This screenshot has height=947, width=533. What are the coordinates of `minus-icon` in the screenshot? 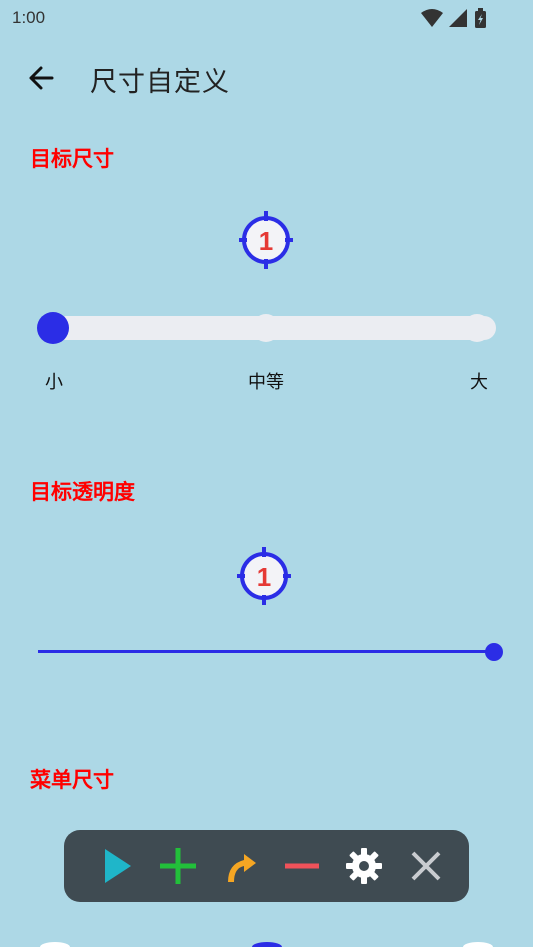 It's located at (302, 866).